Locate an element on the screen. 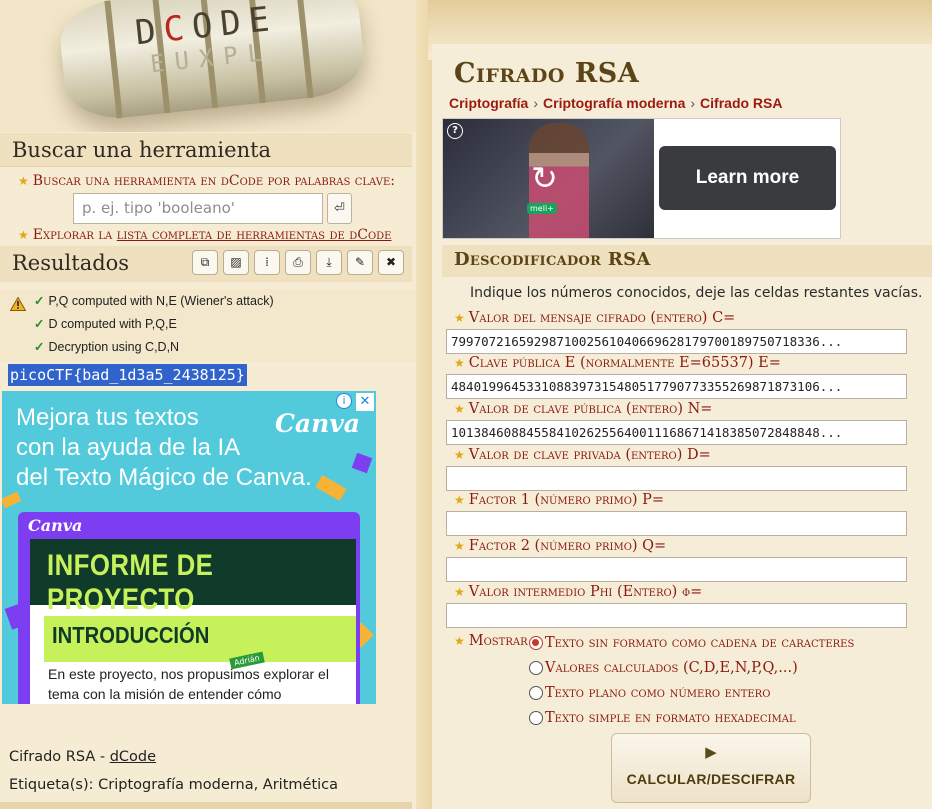 The image size is (932, 809). factor-p-input is located at coordinates (676, 523).